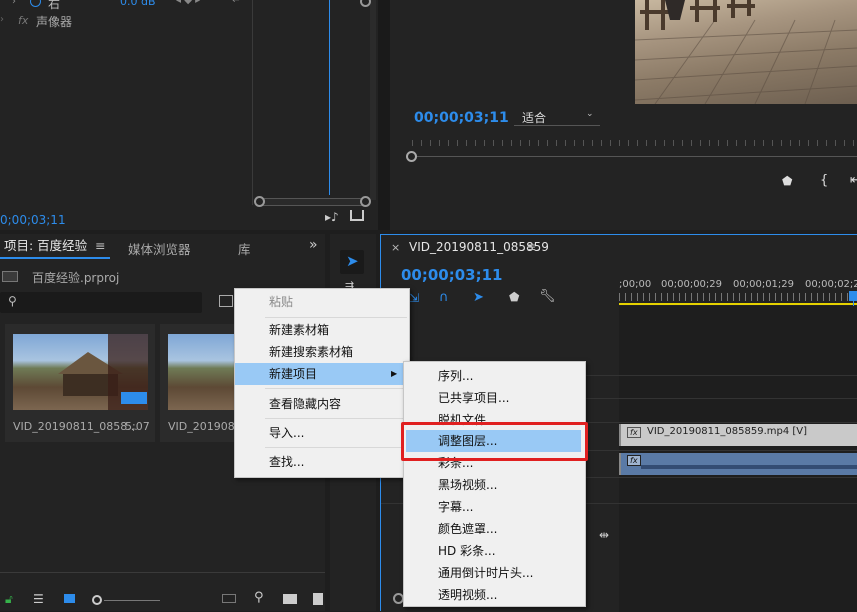 The image size is (857, 612). What do you see at coordinates (329, 97) in the screenshot?
I see `playhead-line` at bounding box center [329, 97].